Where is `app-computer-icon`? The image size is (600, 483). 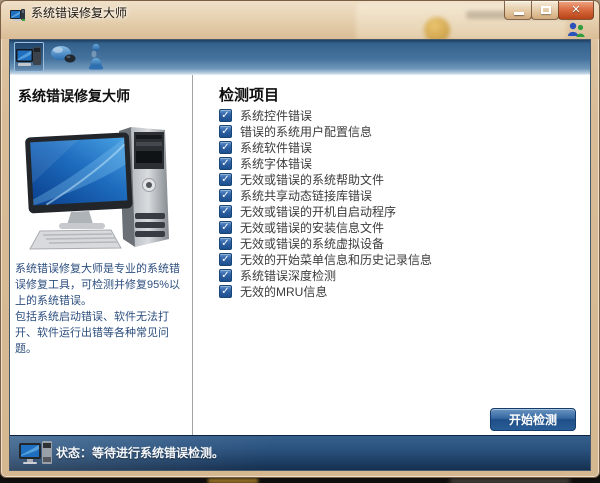
app-computer-icon is located at coordinates (17, 15).